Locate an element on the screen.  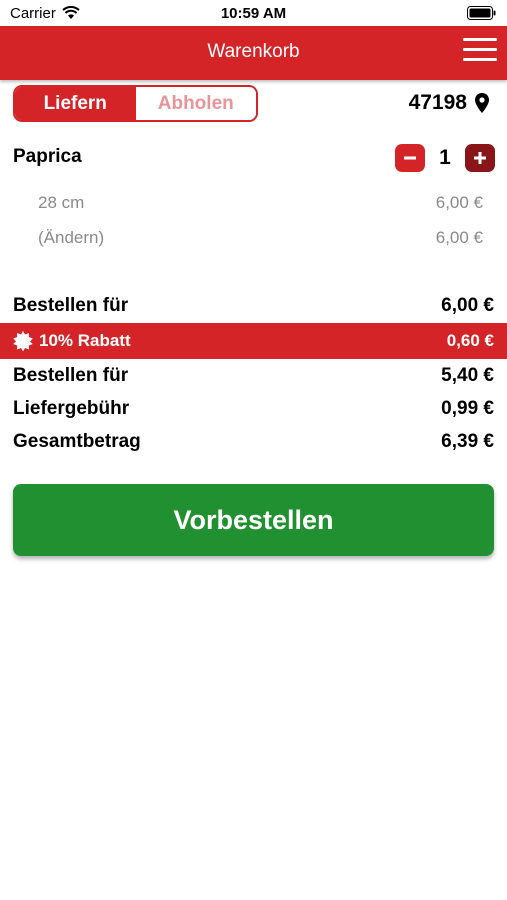
subtotal-label: Bestellen für is located at coordinates (71, 305).